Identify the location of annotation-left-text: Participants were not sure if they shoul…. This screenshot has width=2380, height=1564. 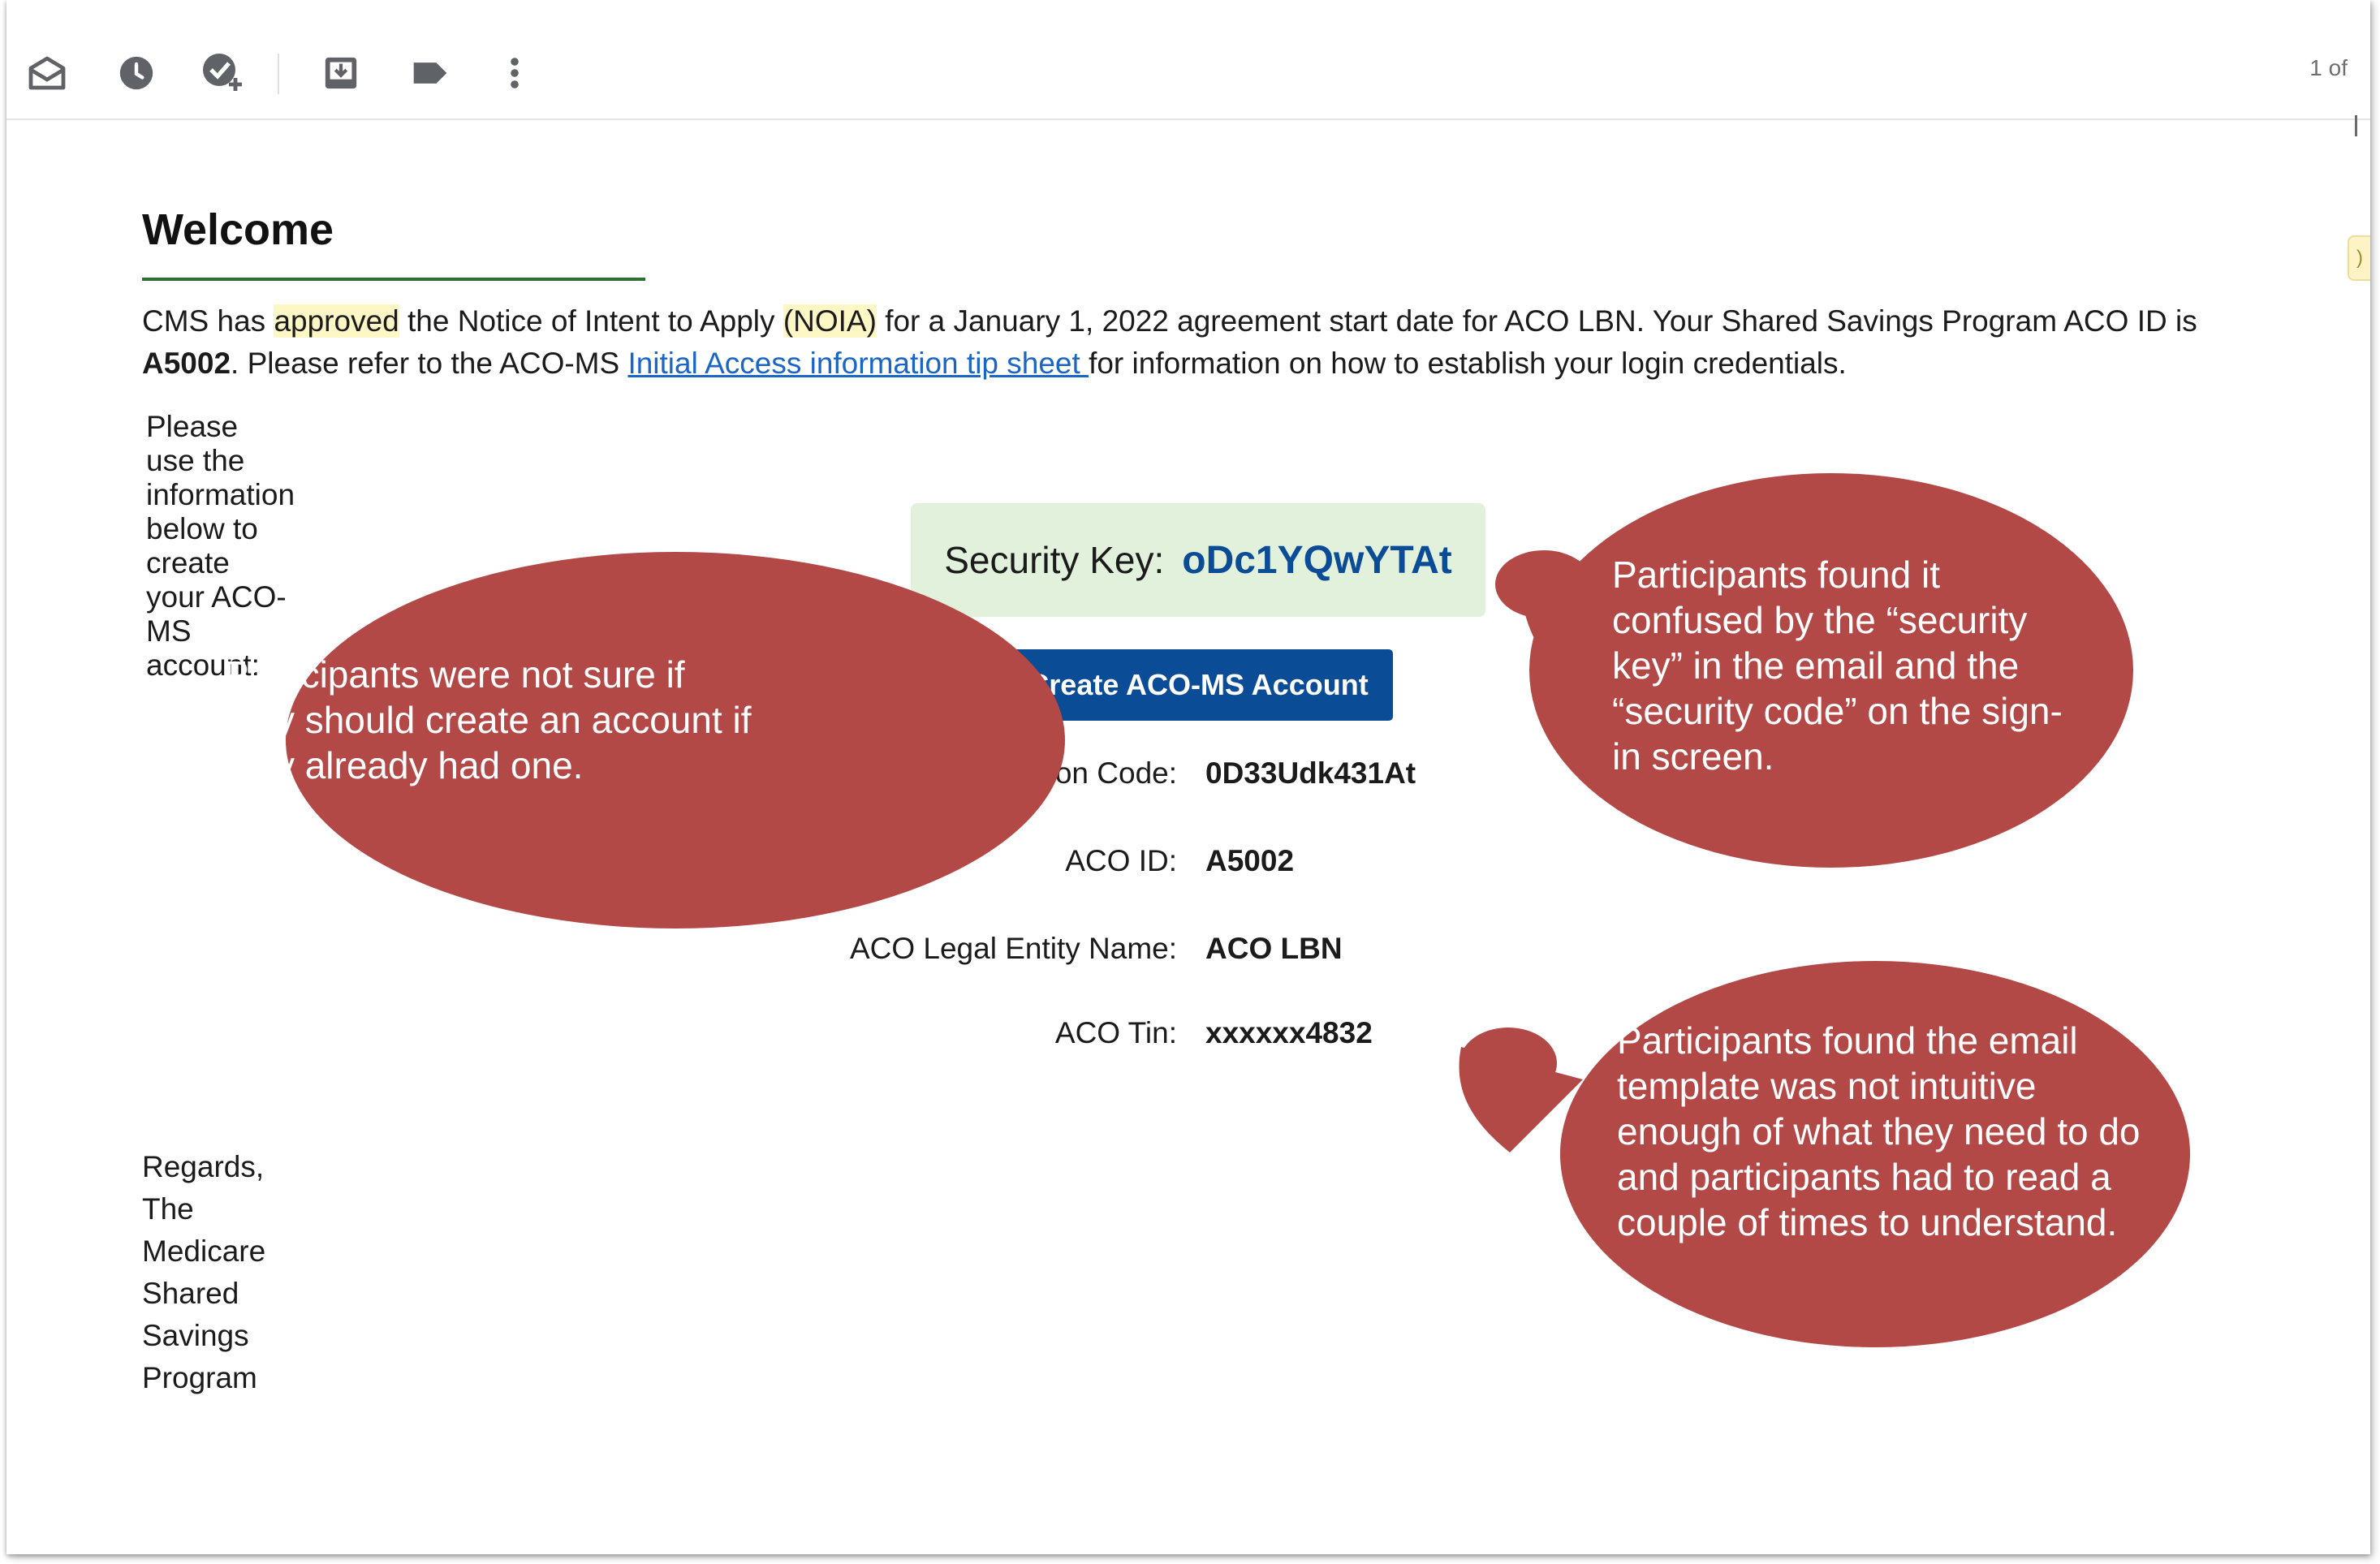
(488, 720).